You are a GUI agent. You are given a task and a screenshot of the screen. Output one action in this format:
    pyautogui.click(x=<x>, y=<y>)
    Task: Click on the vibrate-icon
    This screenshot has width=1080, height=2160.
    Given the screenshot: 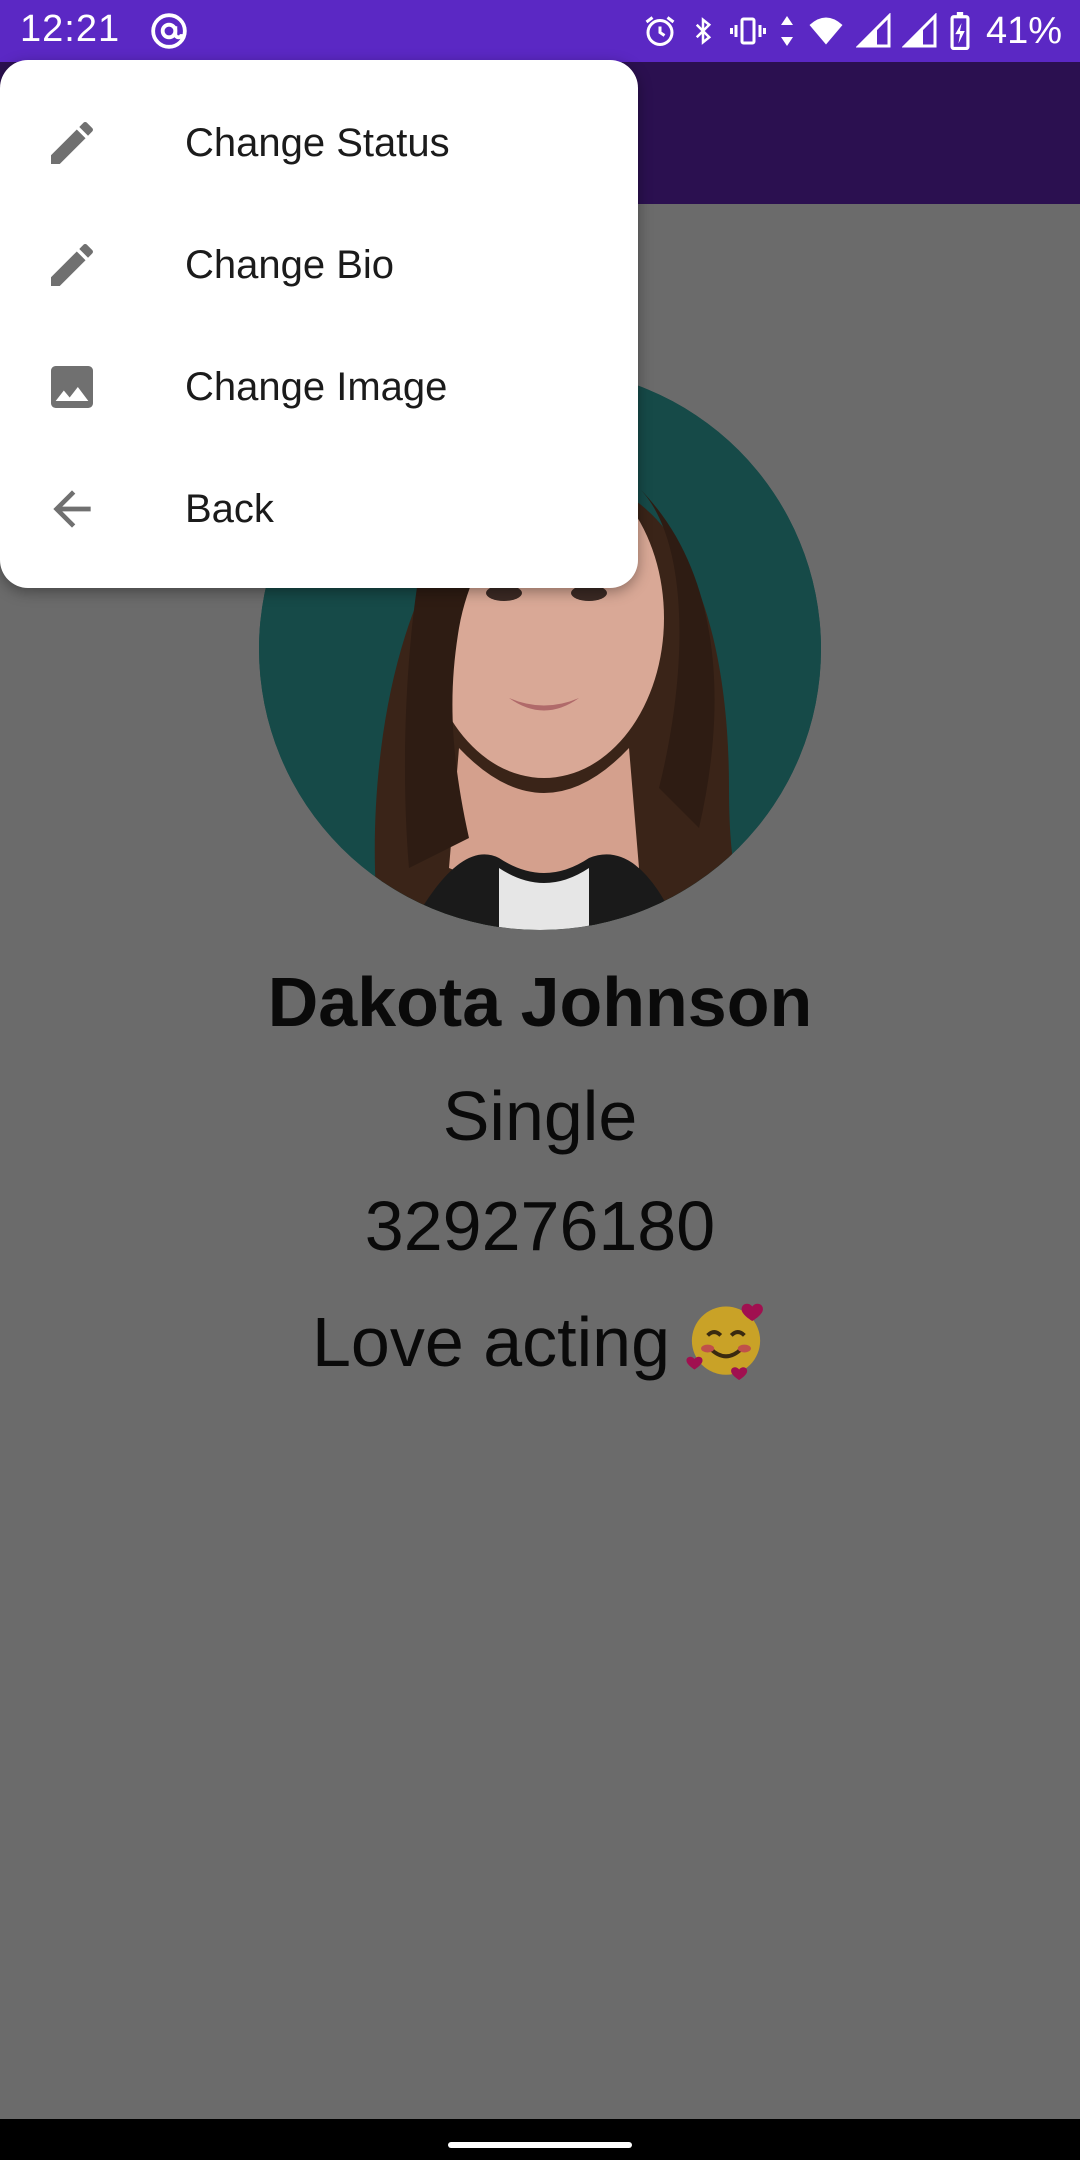 What is the action you would take?
    pyautogui.click(x=747, y=31)
    